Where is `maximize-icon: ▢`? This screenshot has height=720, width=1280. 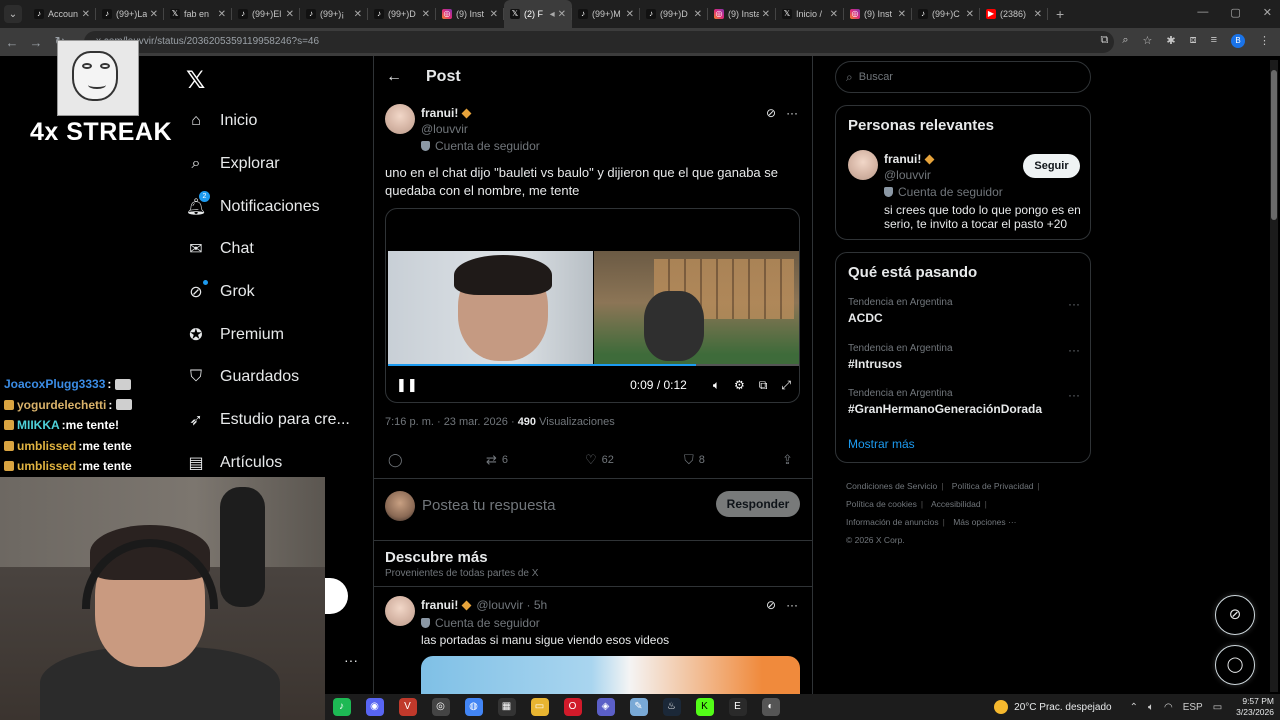
maximize-icon: ▢ is located at coordinates (1235, 12).